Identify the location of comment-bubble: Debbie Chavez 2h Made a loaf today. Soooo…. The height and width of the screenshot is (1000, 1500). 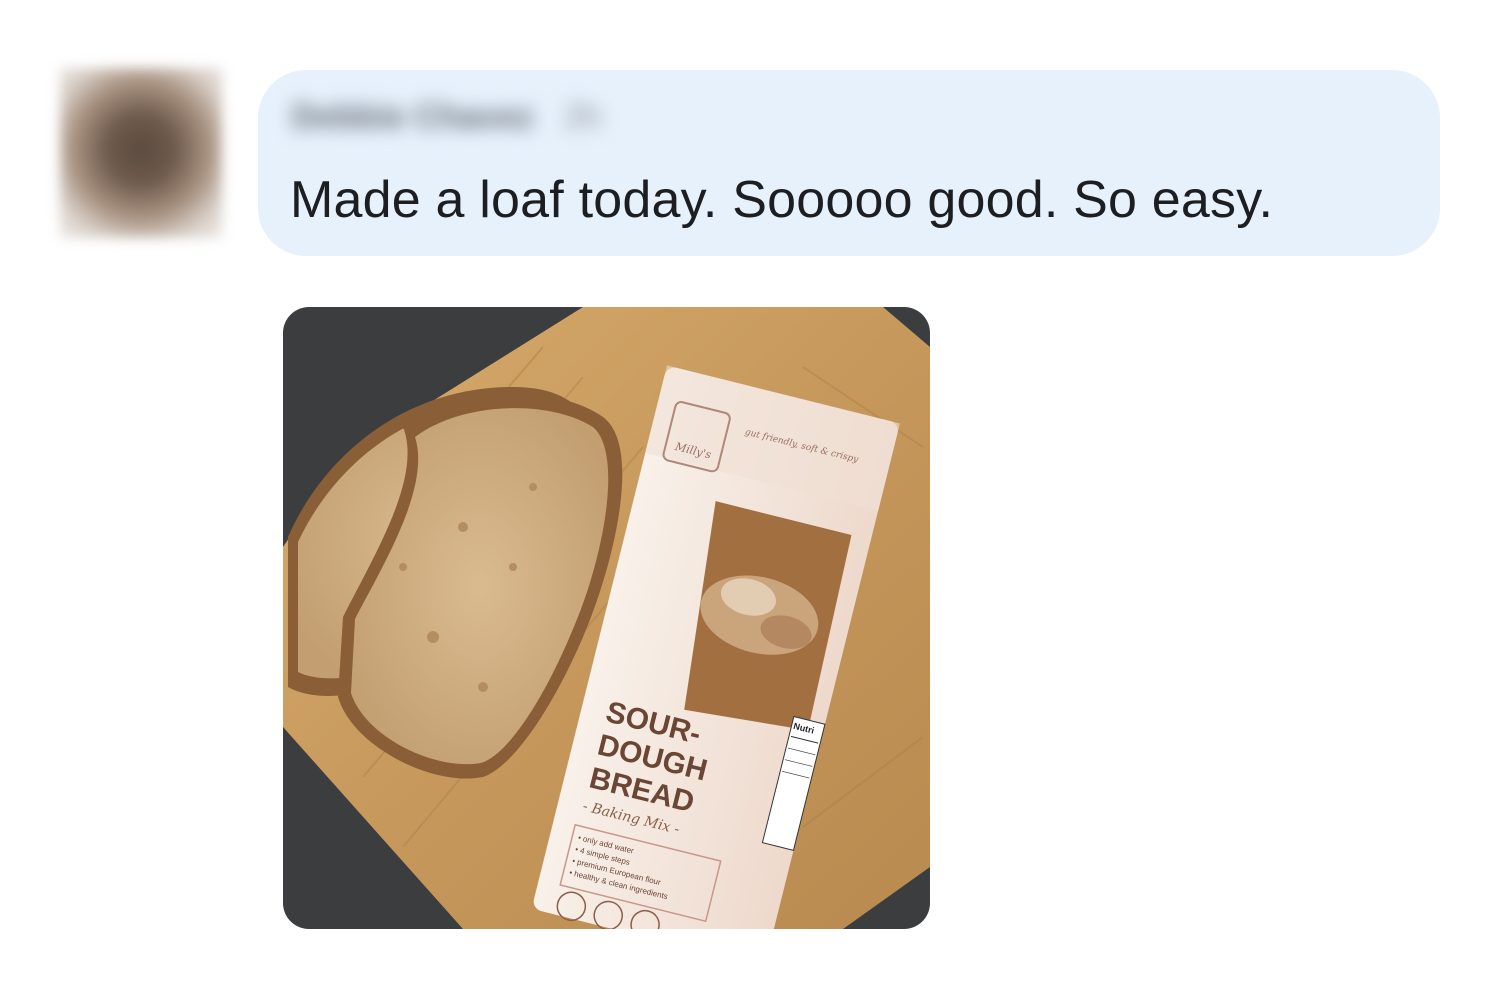
(849, 163).